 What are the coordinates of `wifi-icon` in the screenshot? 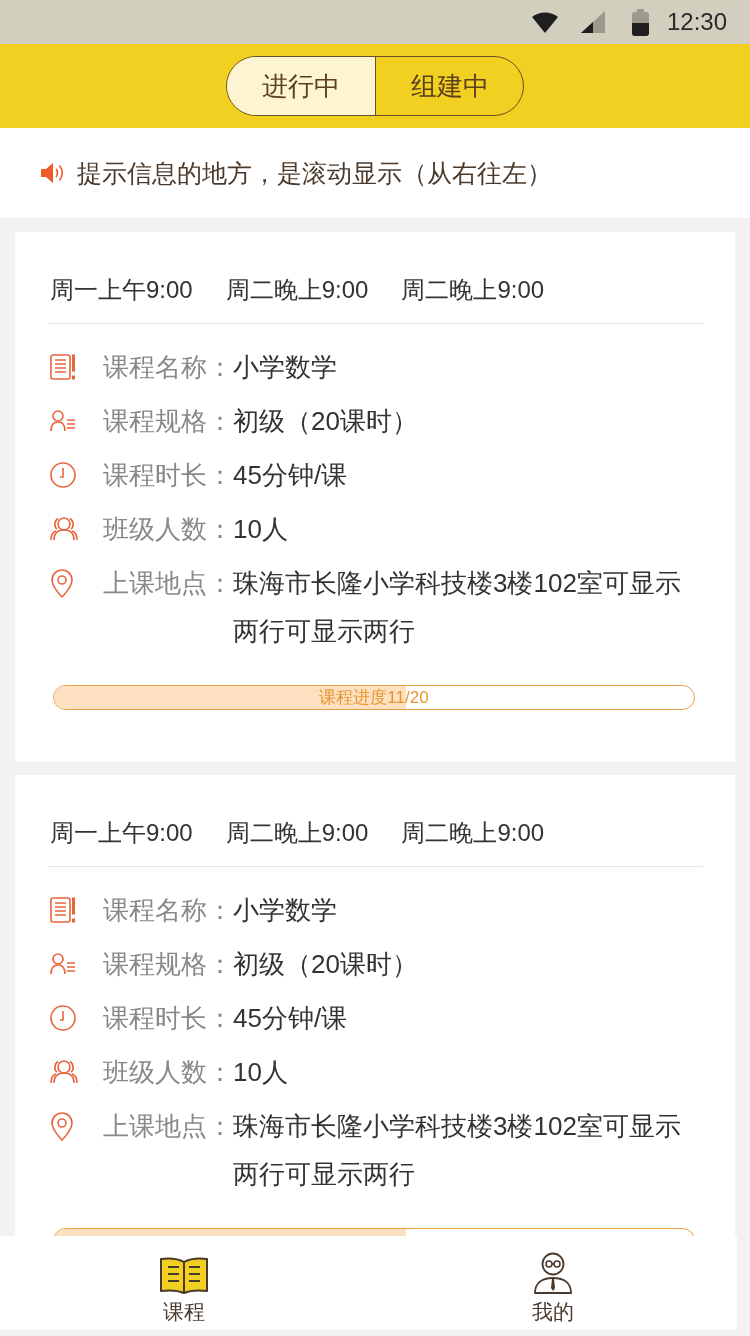 It's located at (544, 22).